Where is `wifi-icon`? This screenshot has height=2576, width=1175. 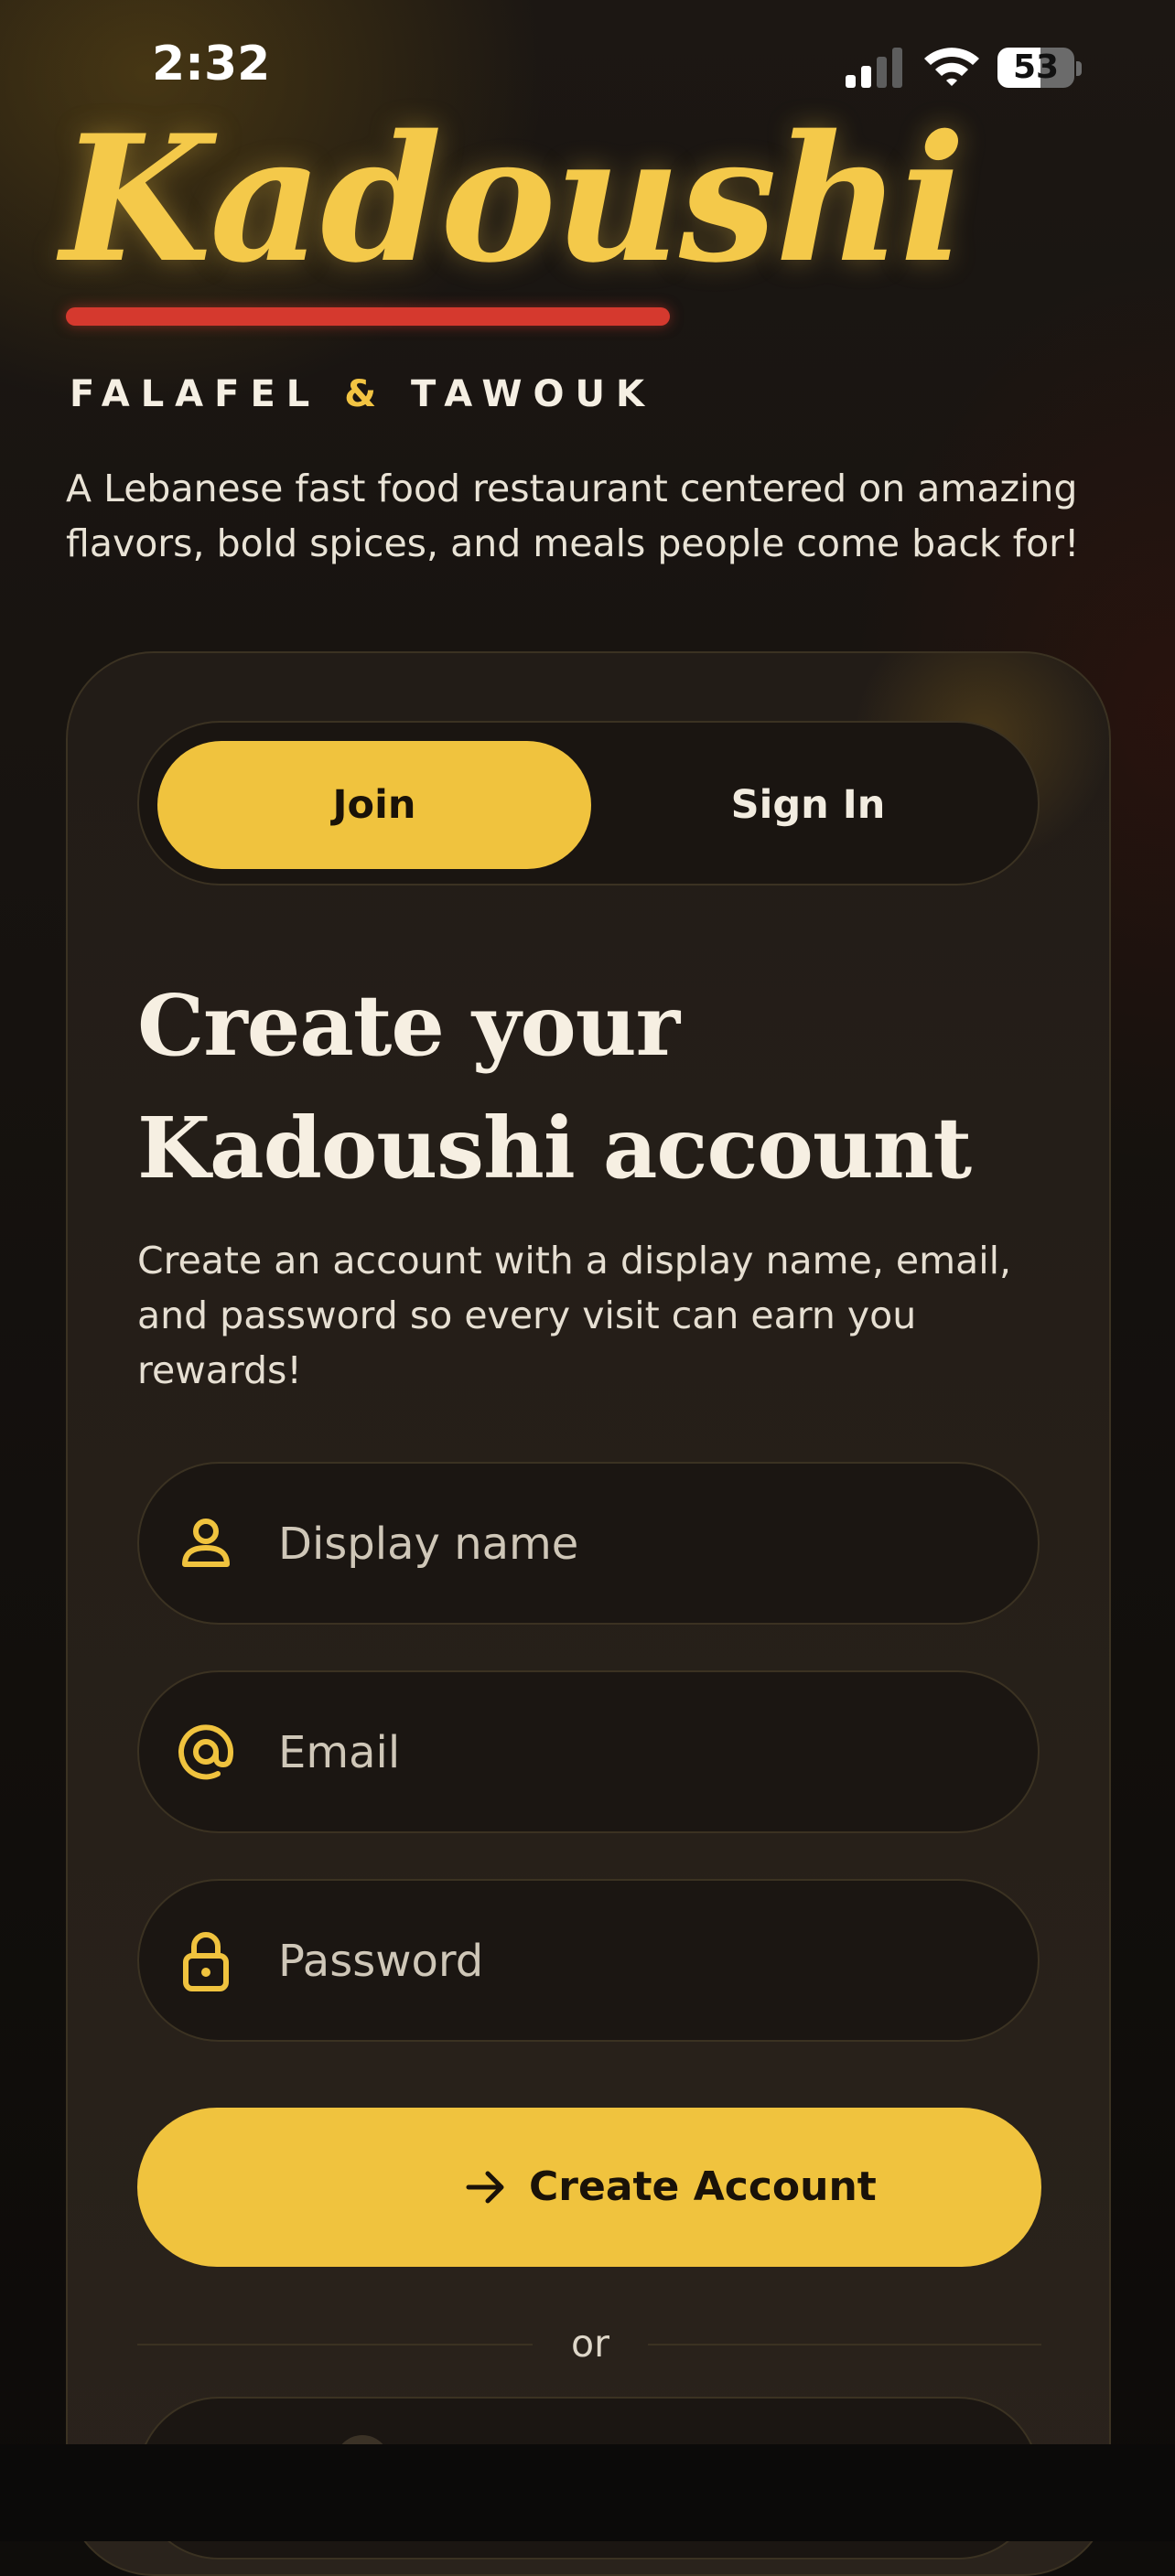 wifi-icon is located at coordinates (952, 67).